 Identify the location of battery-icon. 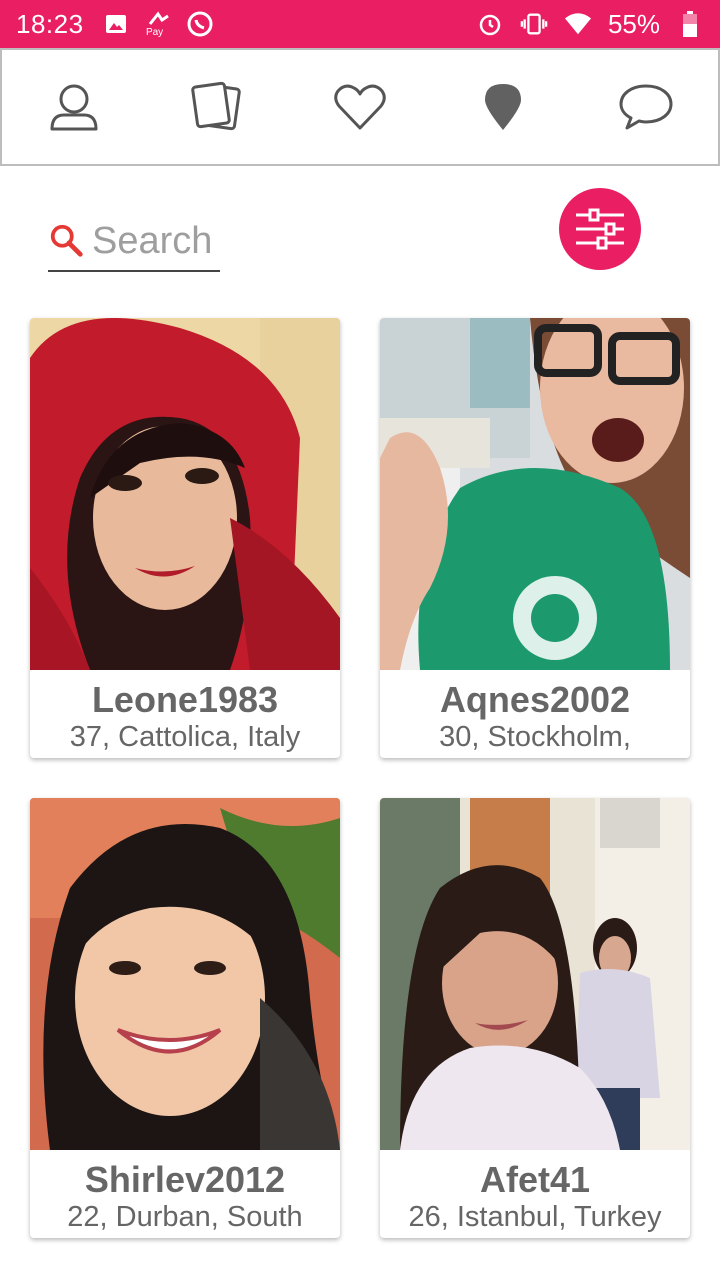
(690, 24).